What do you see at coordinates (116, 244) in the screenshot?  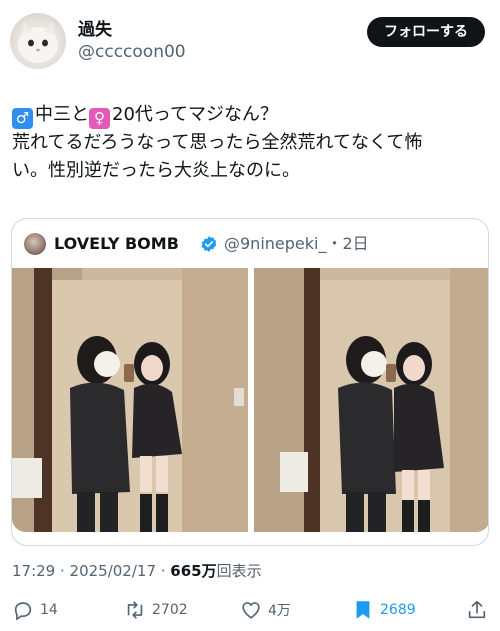 I see `quoted-display-name: LOVELY BOMB` at bounding box center [116, 244].